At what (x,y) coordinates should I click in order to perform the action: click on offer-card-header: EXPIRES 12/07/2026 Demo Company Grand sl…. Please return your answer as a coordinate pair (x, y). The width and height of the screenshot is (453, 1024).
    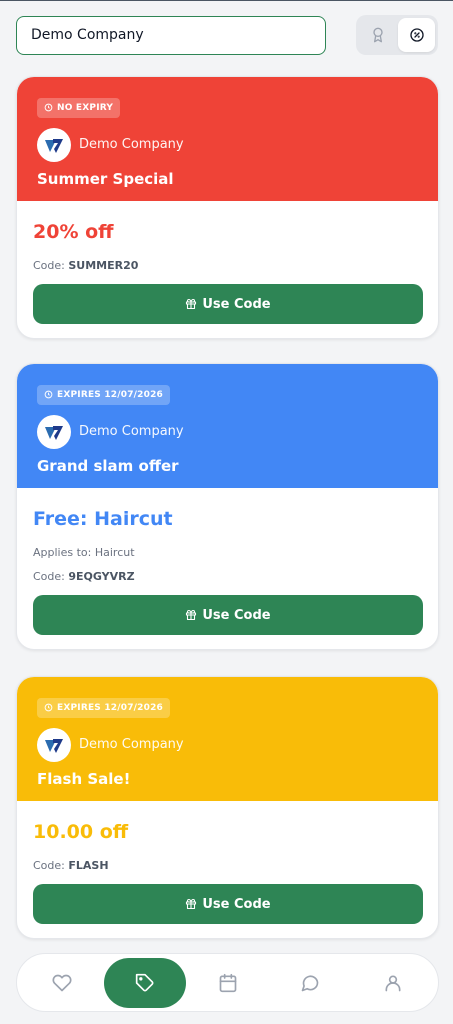
    Looking at the image, I should click on (227, 426).